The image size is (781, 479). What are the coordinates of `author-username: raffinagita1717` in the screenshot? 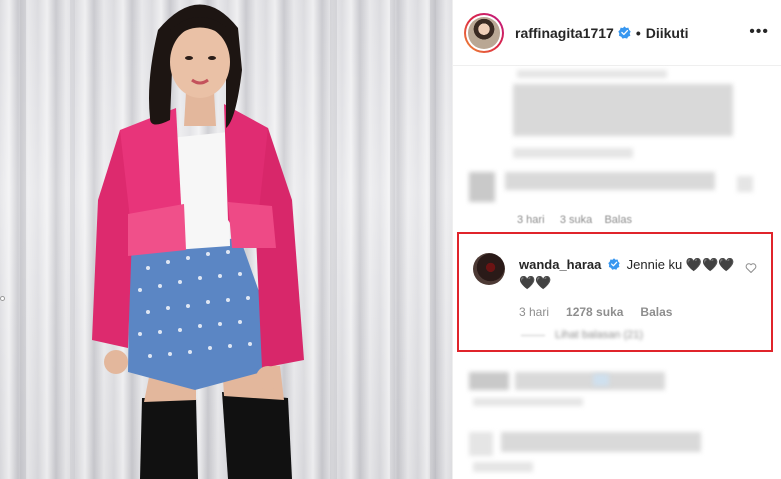 It's located at (564, 33).